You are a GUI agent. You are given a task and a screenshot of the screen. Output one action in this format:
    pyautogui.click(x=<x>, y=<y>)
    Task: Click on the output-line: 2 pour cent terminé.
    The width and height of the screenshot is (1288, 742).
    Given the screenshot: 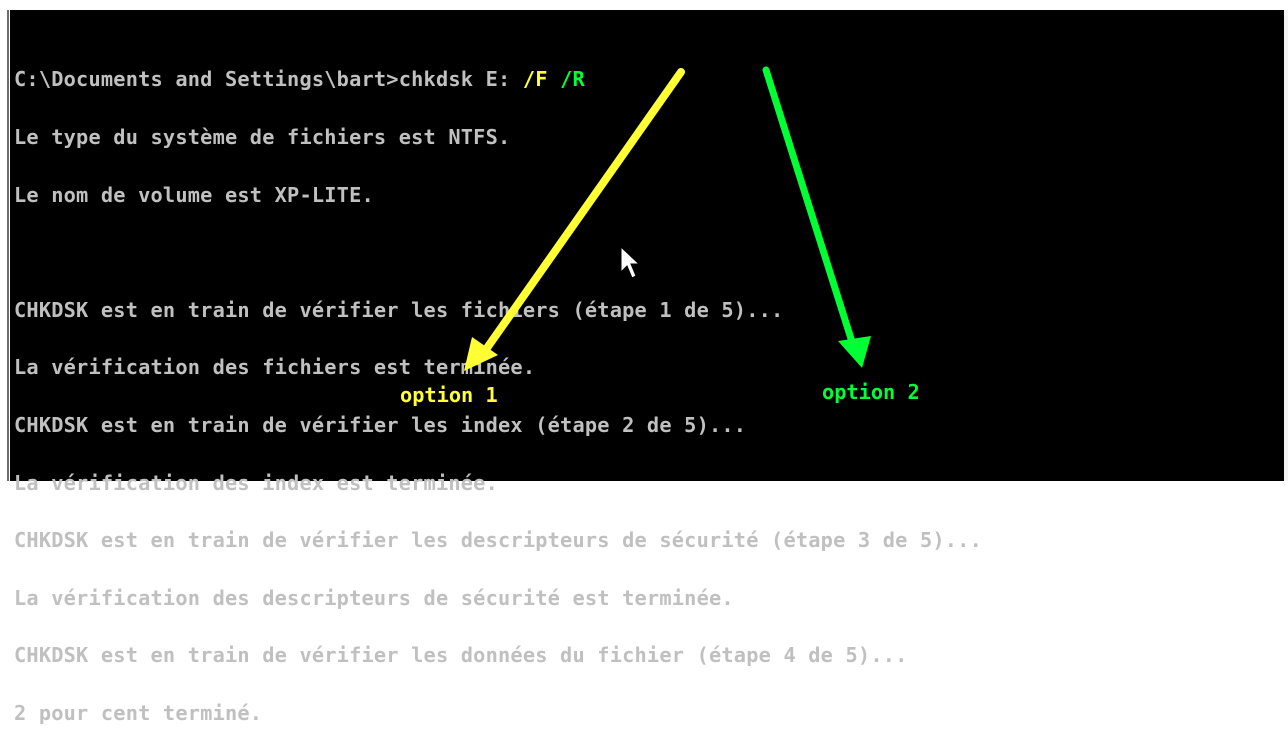 What is the action you would take?
    pyautogui.click(x=138, y=712)
    